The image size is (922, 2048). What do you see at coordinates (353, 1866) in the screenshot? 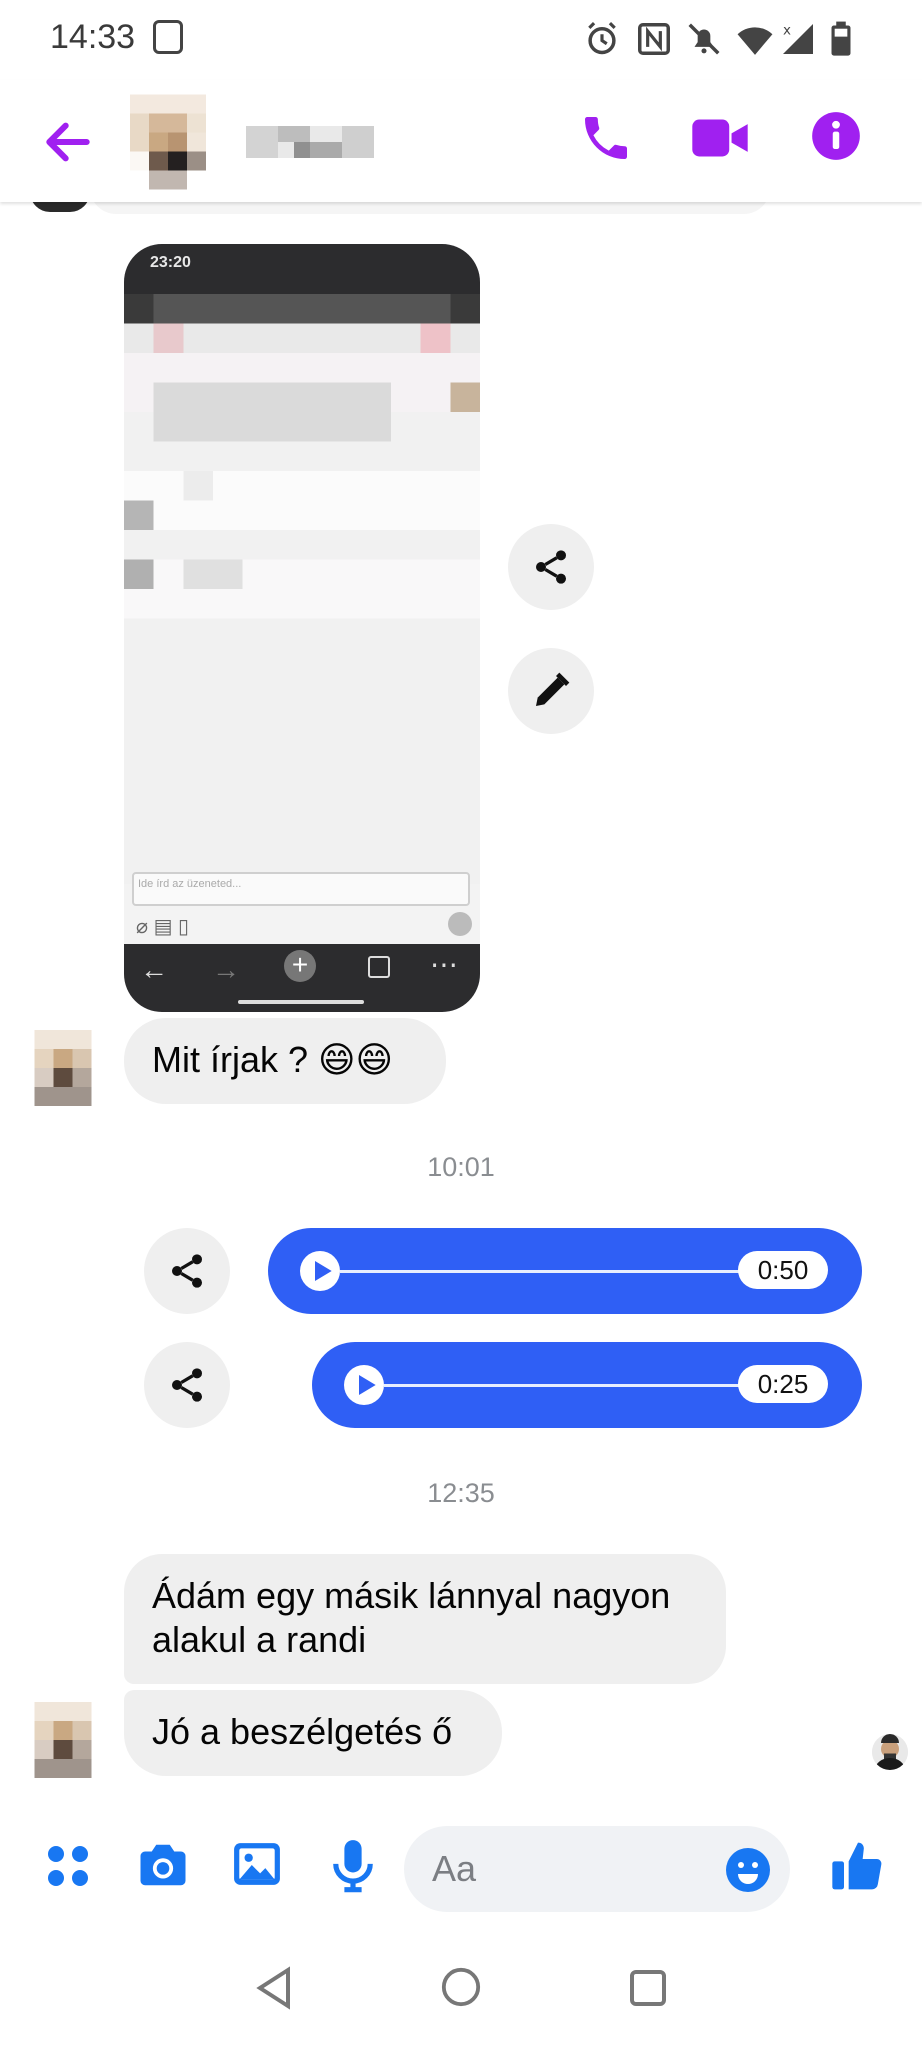
I see `microphone-icon` at bounding box center [353, 1866].